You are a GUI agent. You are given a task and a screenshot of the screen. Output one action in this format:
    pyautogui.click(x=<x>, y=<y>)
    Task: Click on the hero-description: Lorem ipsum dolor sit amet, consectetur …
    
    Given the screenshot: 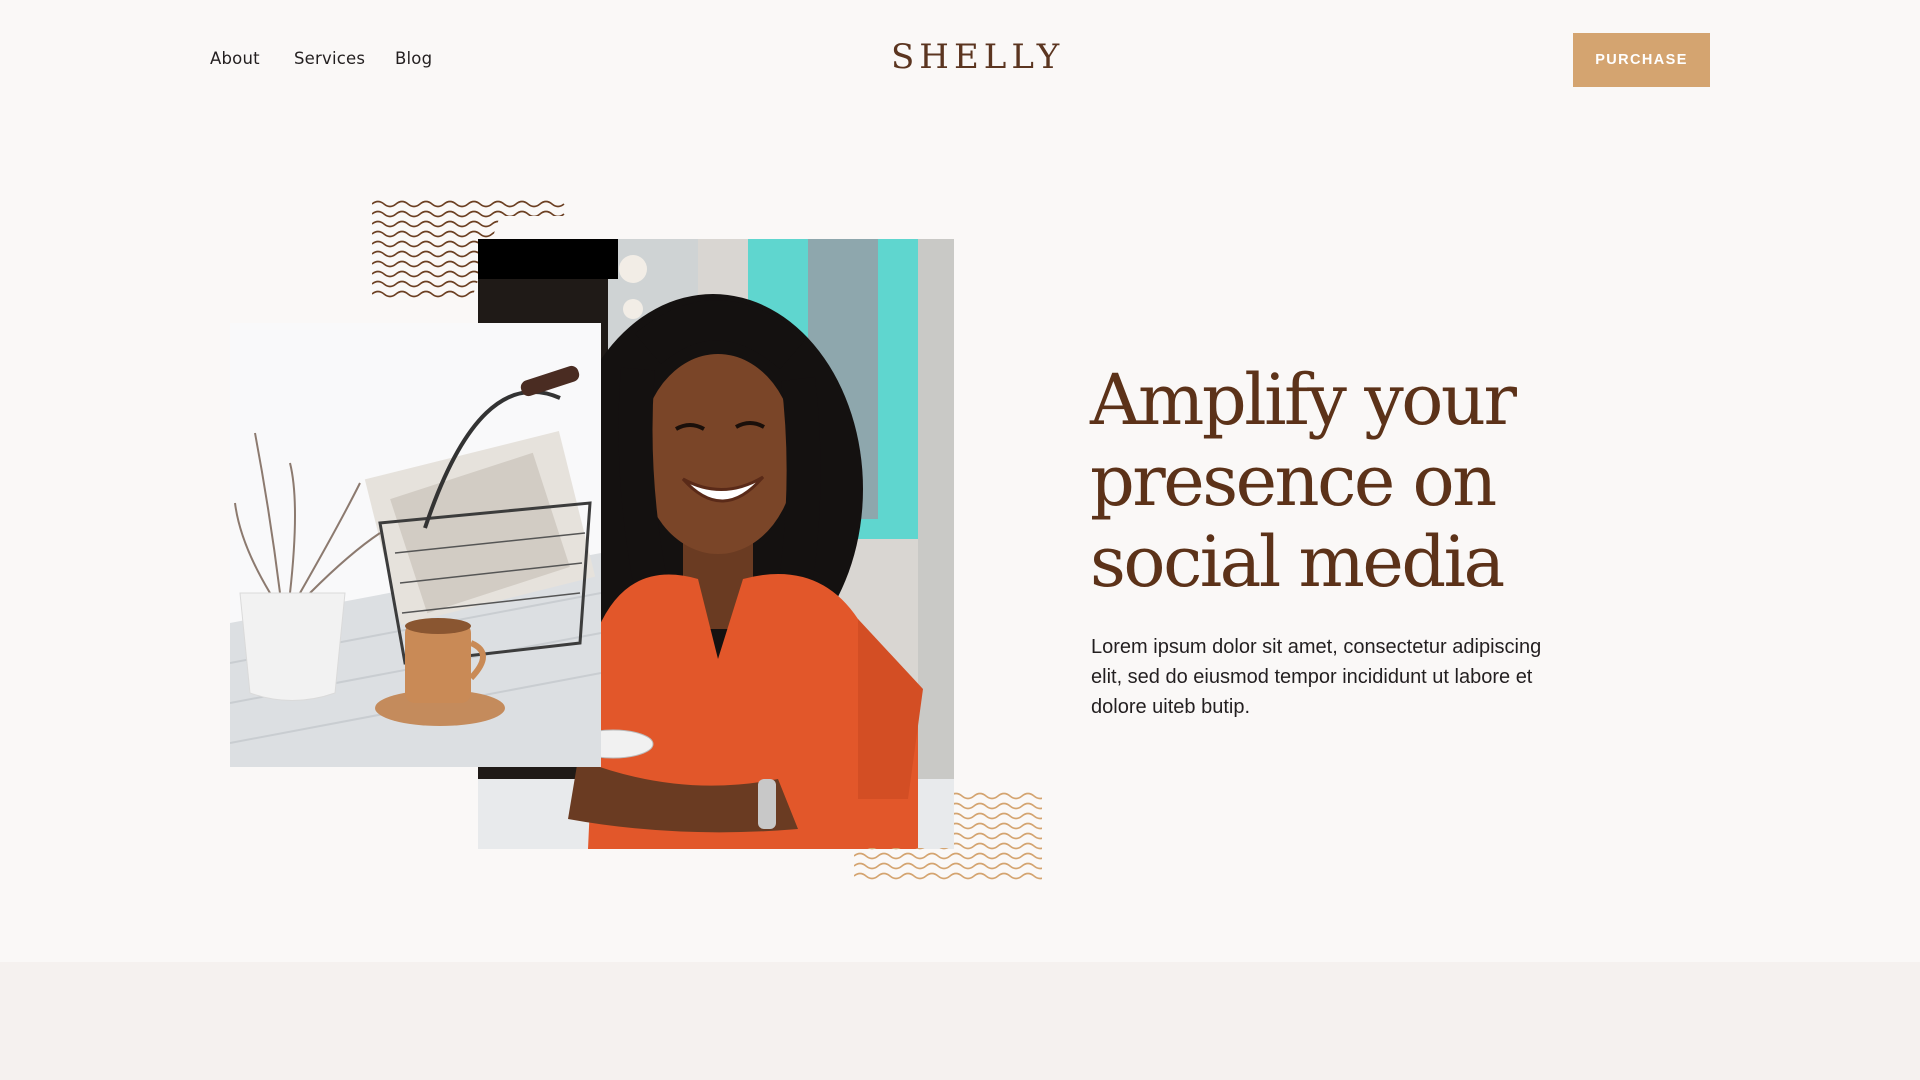 What is the action you would take?
    pyautogui.click(x=1316, y=677)
    